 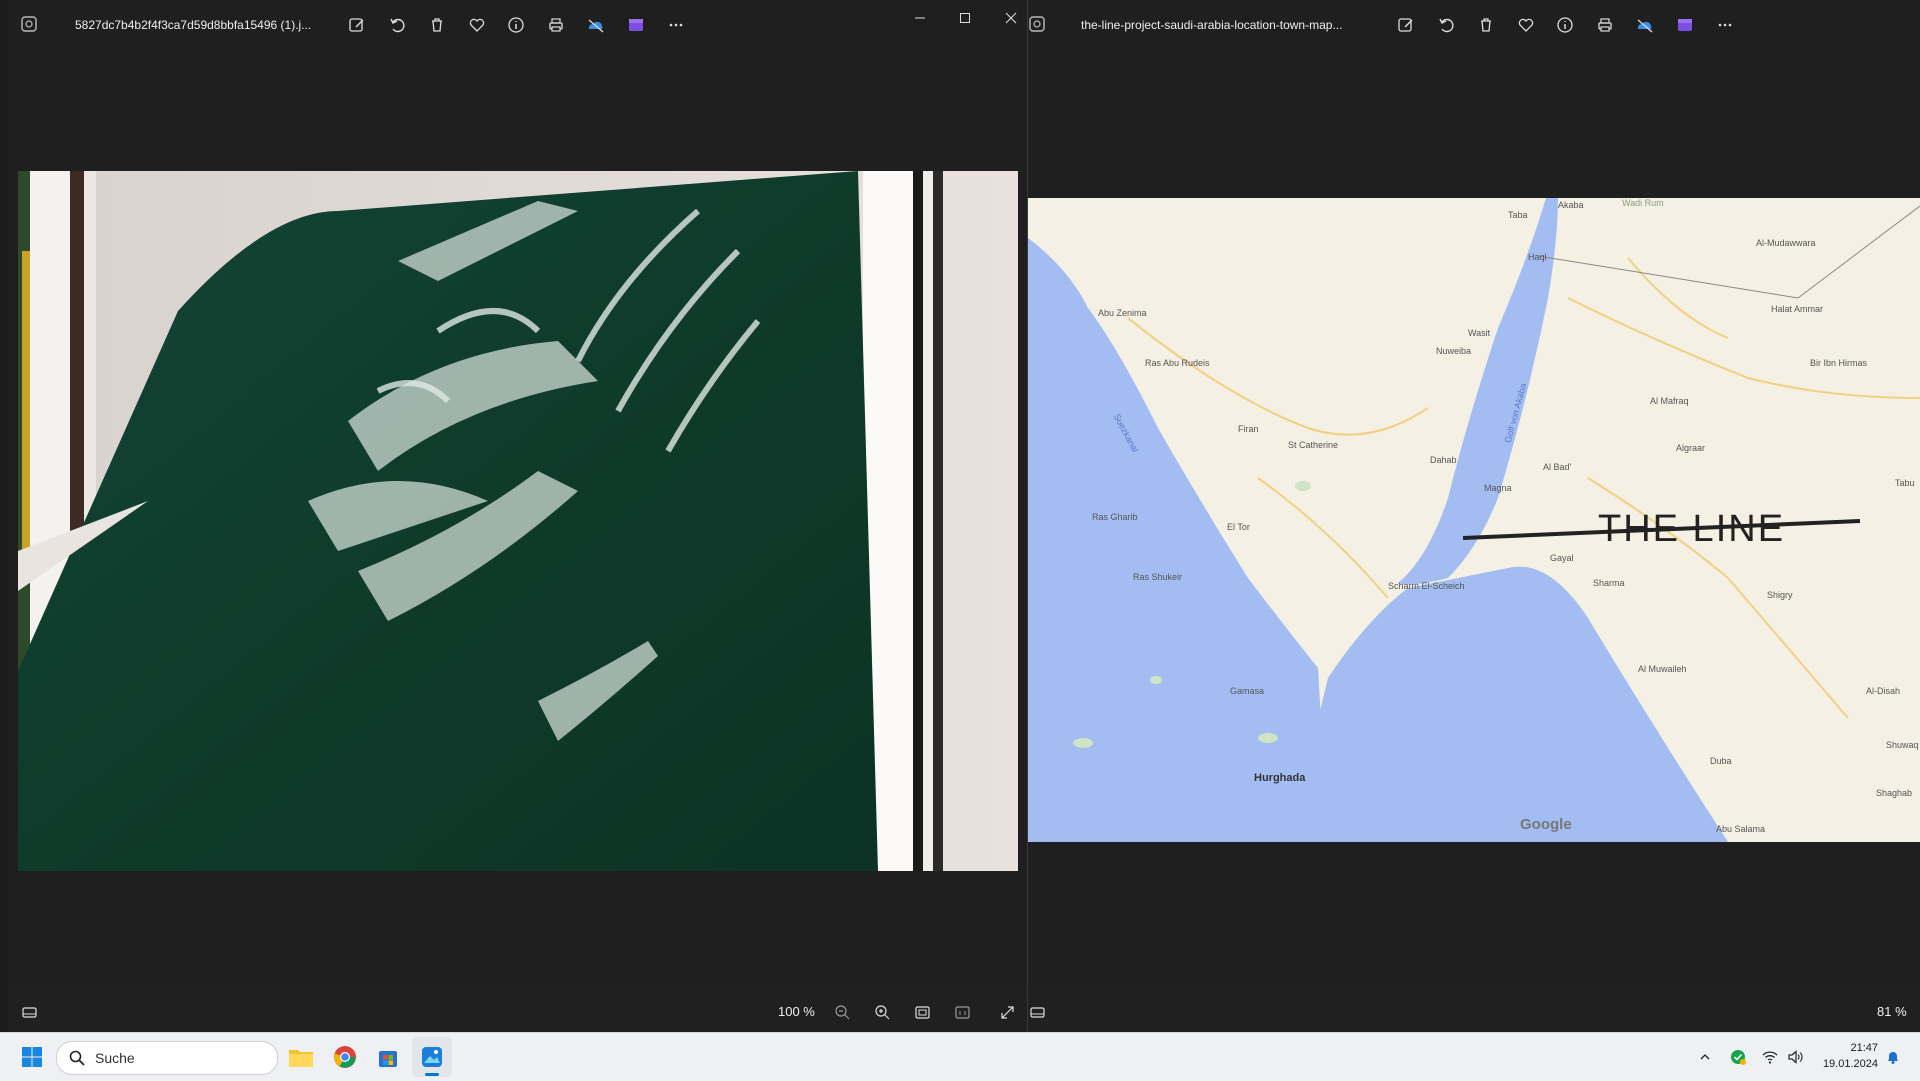 What do you see at coordinates (301, 1057) in the screenshot?
I see `file-explorer-icon` at bounding box center [301, 1057].